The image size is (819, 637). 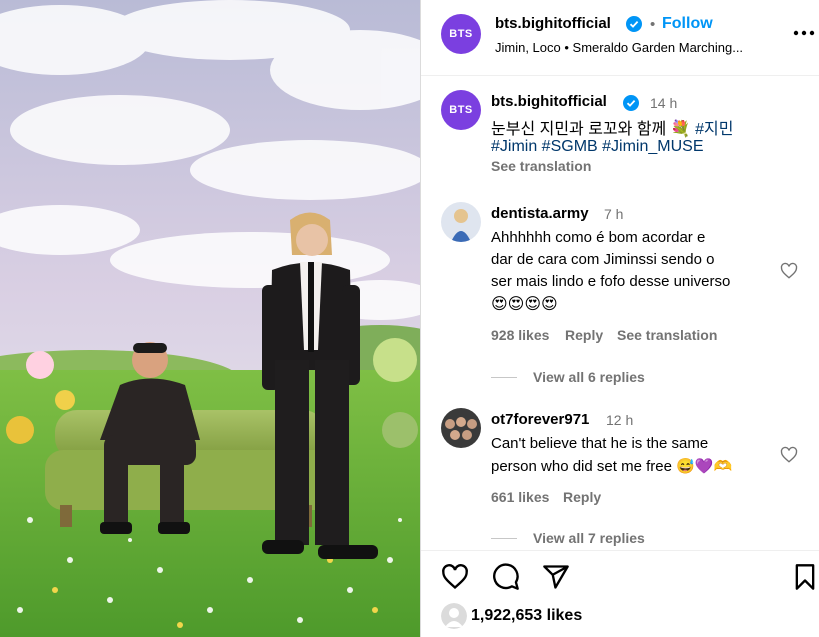 What do you see at coordinates (620, 75) in the screenshot?
I see `header-divider` at bounding box center [620, 75].